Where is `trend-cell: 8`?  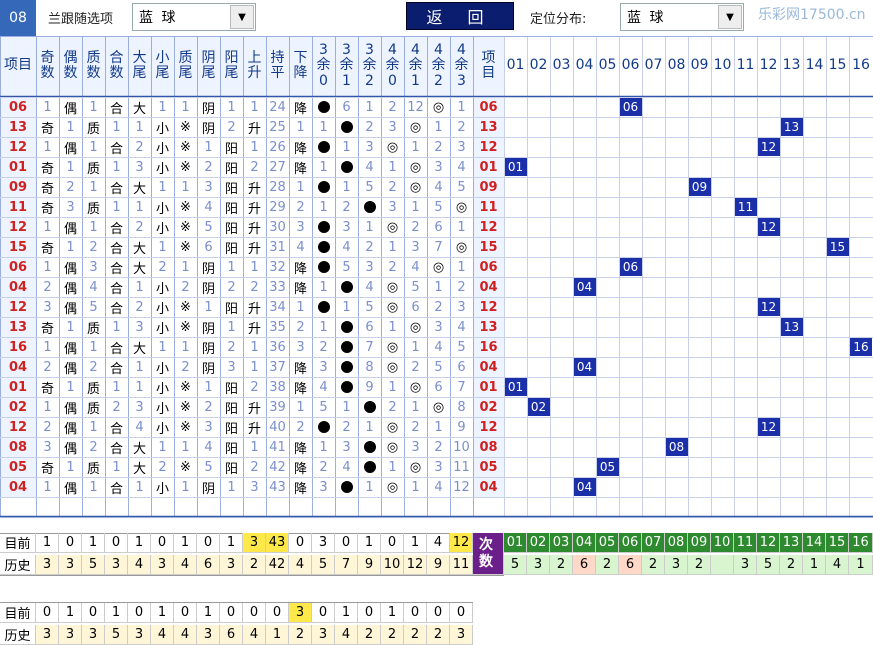 trend-cell: 8 is located at coordinates (461, 407).